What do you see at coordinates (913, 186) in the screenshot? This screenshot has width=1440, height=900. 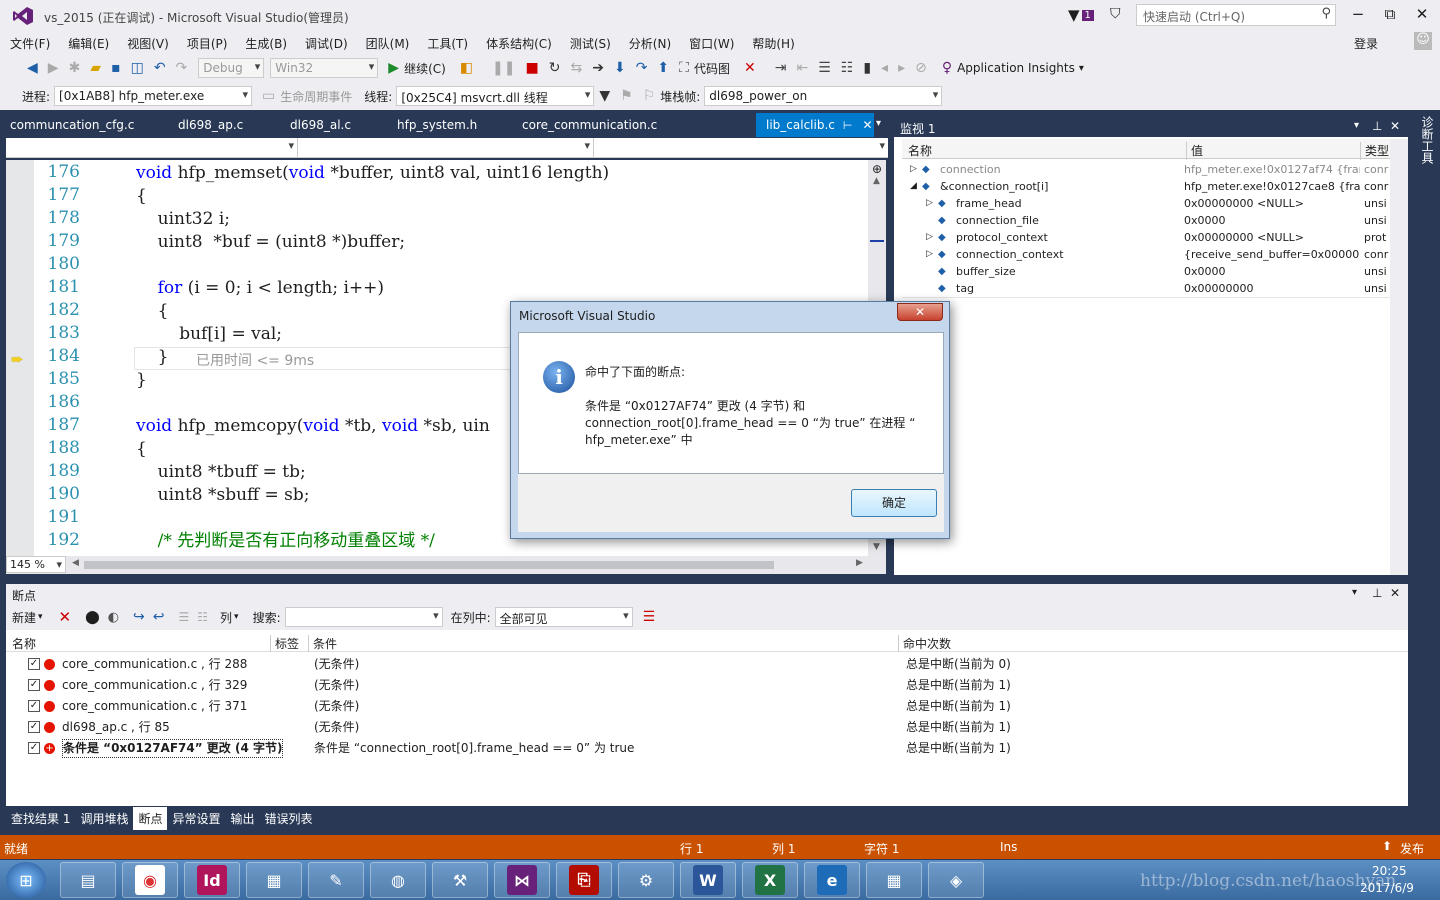 I see `expand-icon: ◢` at bounding box center [913, 186].